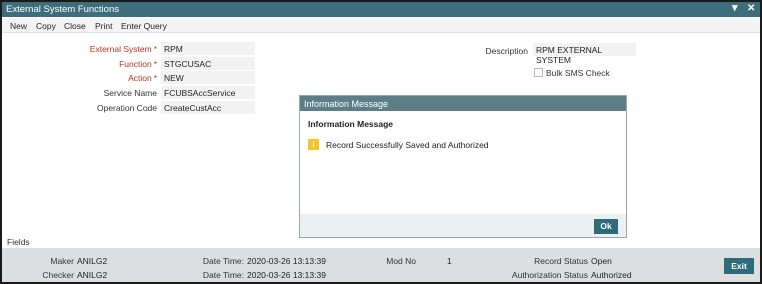 This screenshot has height=284, width=762. What do you see at coordinates (578, 73) in the screenshot?
I see `bulk-sms-label: Bulk SMS Check` at bounding box center [578, 73].